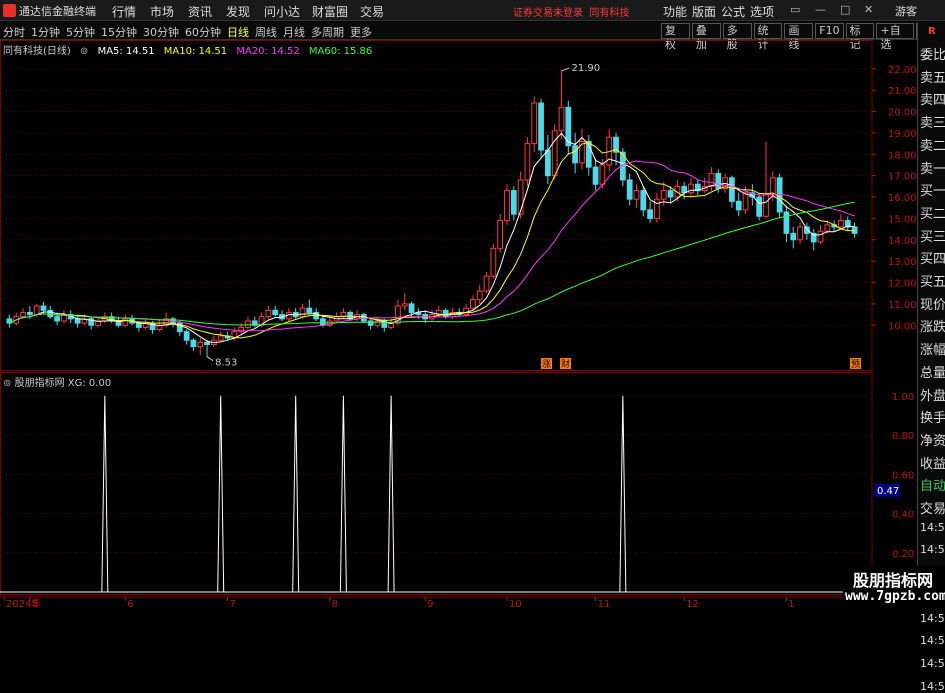 This screenshot has height=693, width=945. What do you see at coordinates (7, 383) in the screenshot?
I see `indicator-settings-icon: ⊚` at bounding box center [7, 383].